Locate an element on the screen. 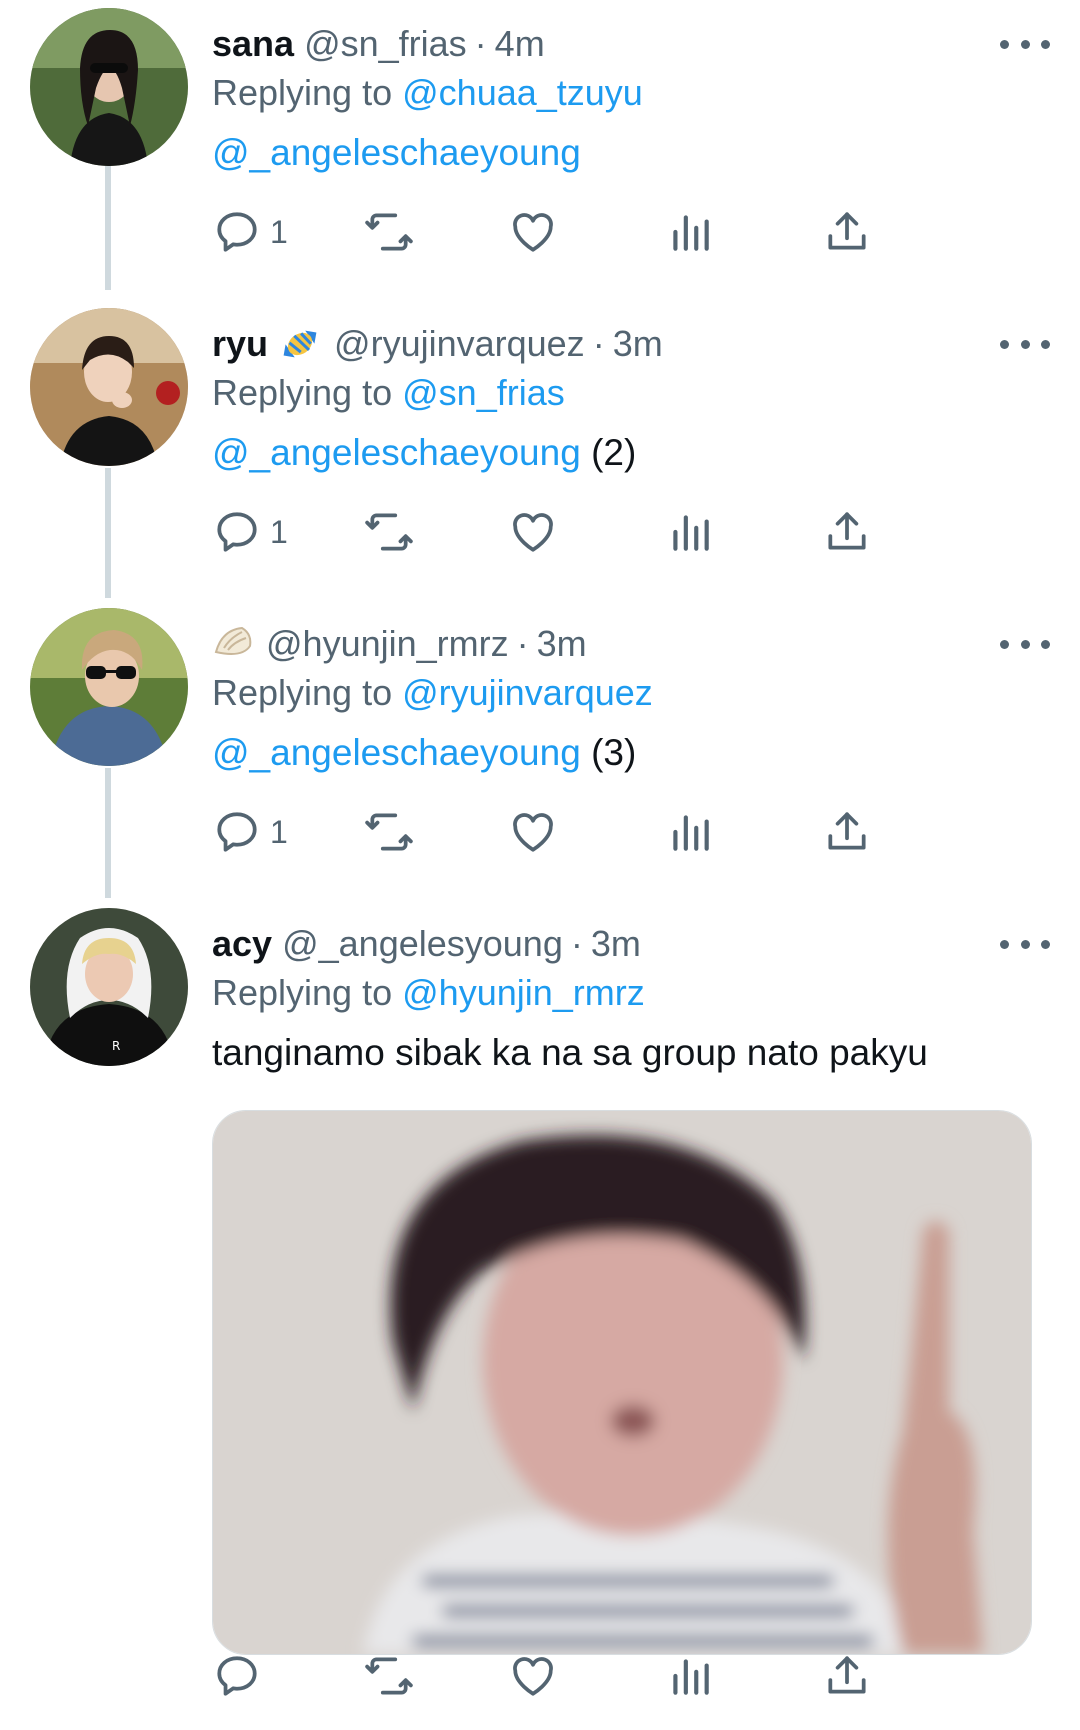  tweet-header: ryu @ryujinvarquez · 3m is located at coordinates (437, 344).